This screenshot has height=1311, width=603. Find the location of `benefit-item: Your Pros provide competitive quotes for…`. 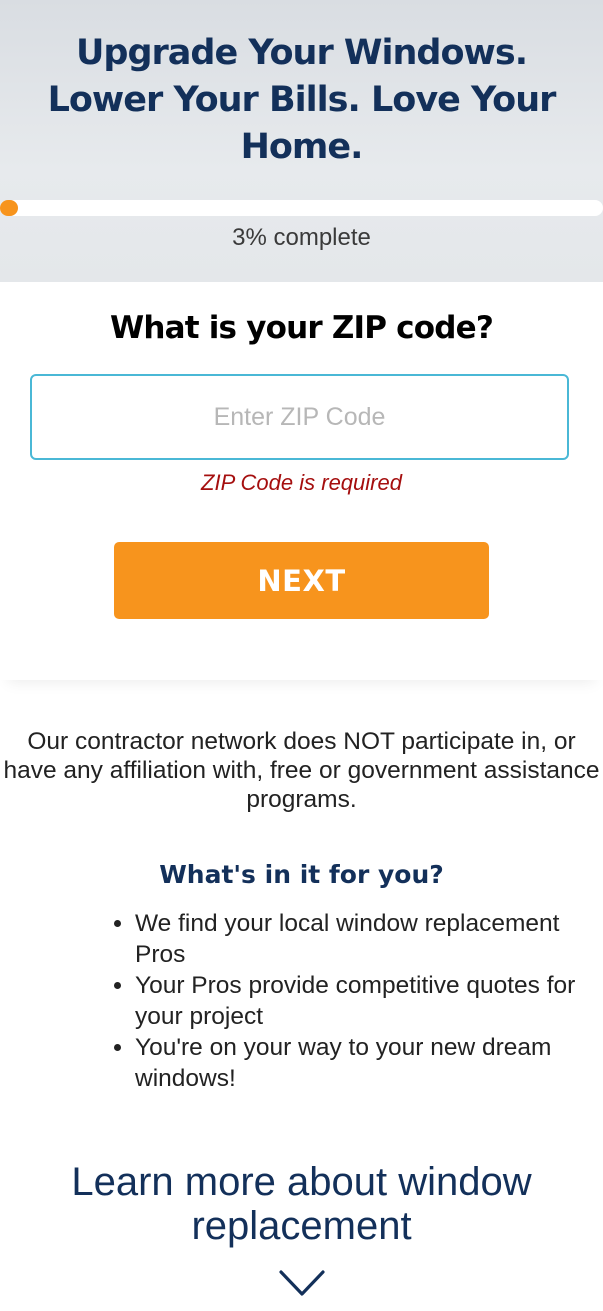

benefit-item: Your Pros provide competitive quotes for… is located at coordinates (369, 1001).